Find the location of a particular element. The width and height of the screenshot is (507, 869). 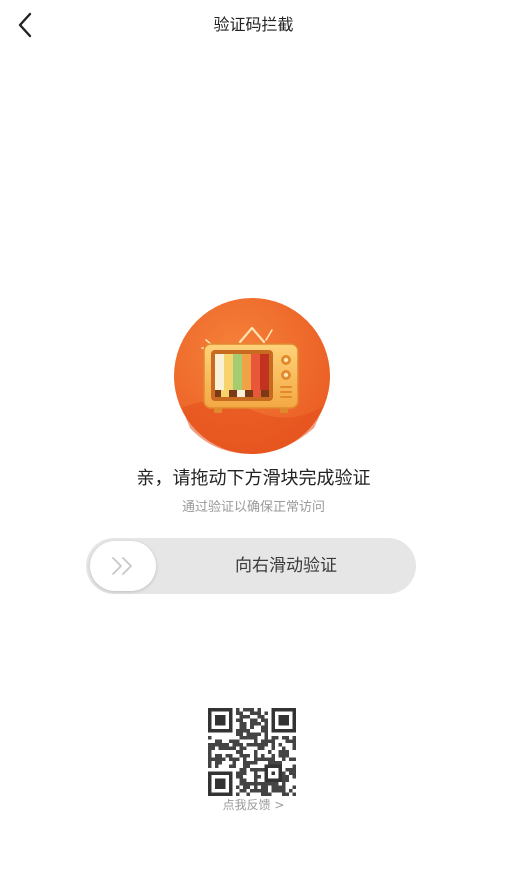

prompt-subtitle: 通过验证以确保正常访问 is located at coordinates (253, 507).